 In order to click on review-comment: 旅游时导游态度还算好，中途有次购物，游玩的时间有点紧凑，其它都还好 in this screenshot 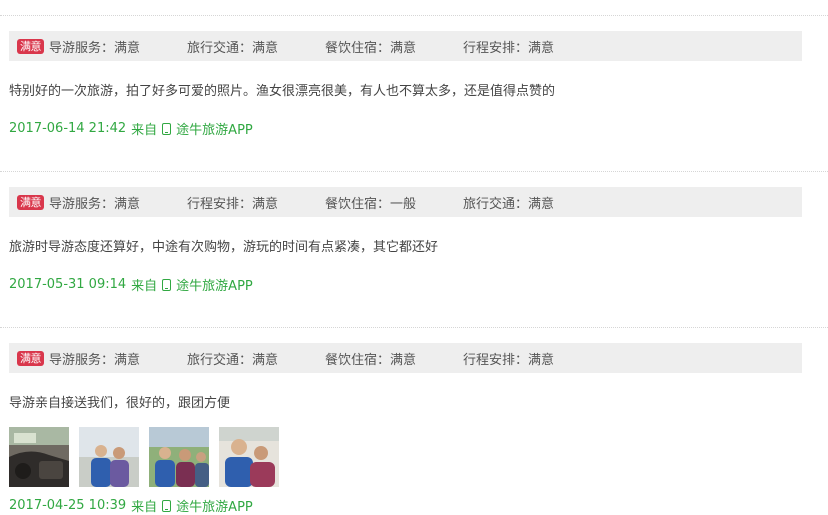, I will do `click(224, 247)`.